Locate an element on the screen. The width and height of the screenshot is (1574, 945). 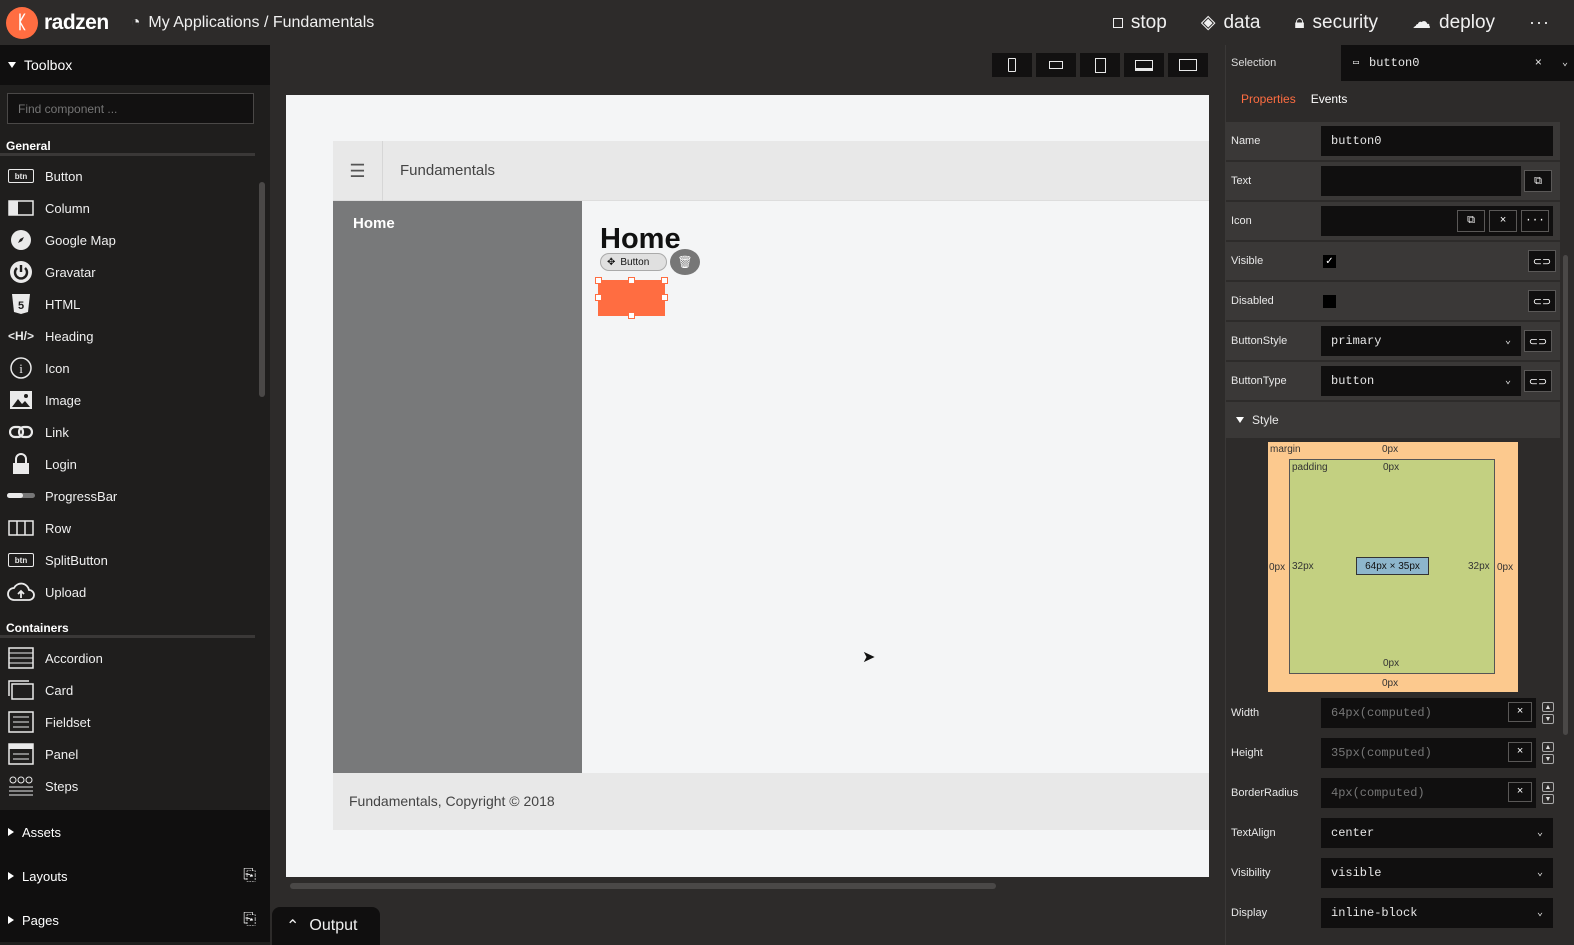
clear-selection-icon: × is located at coordinates (1538, 63).